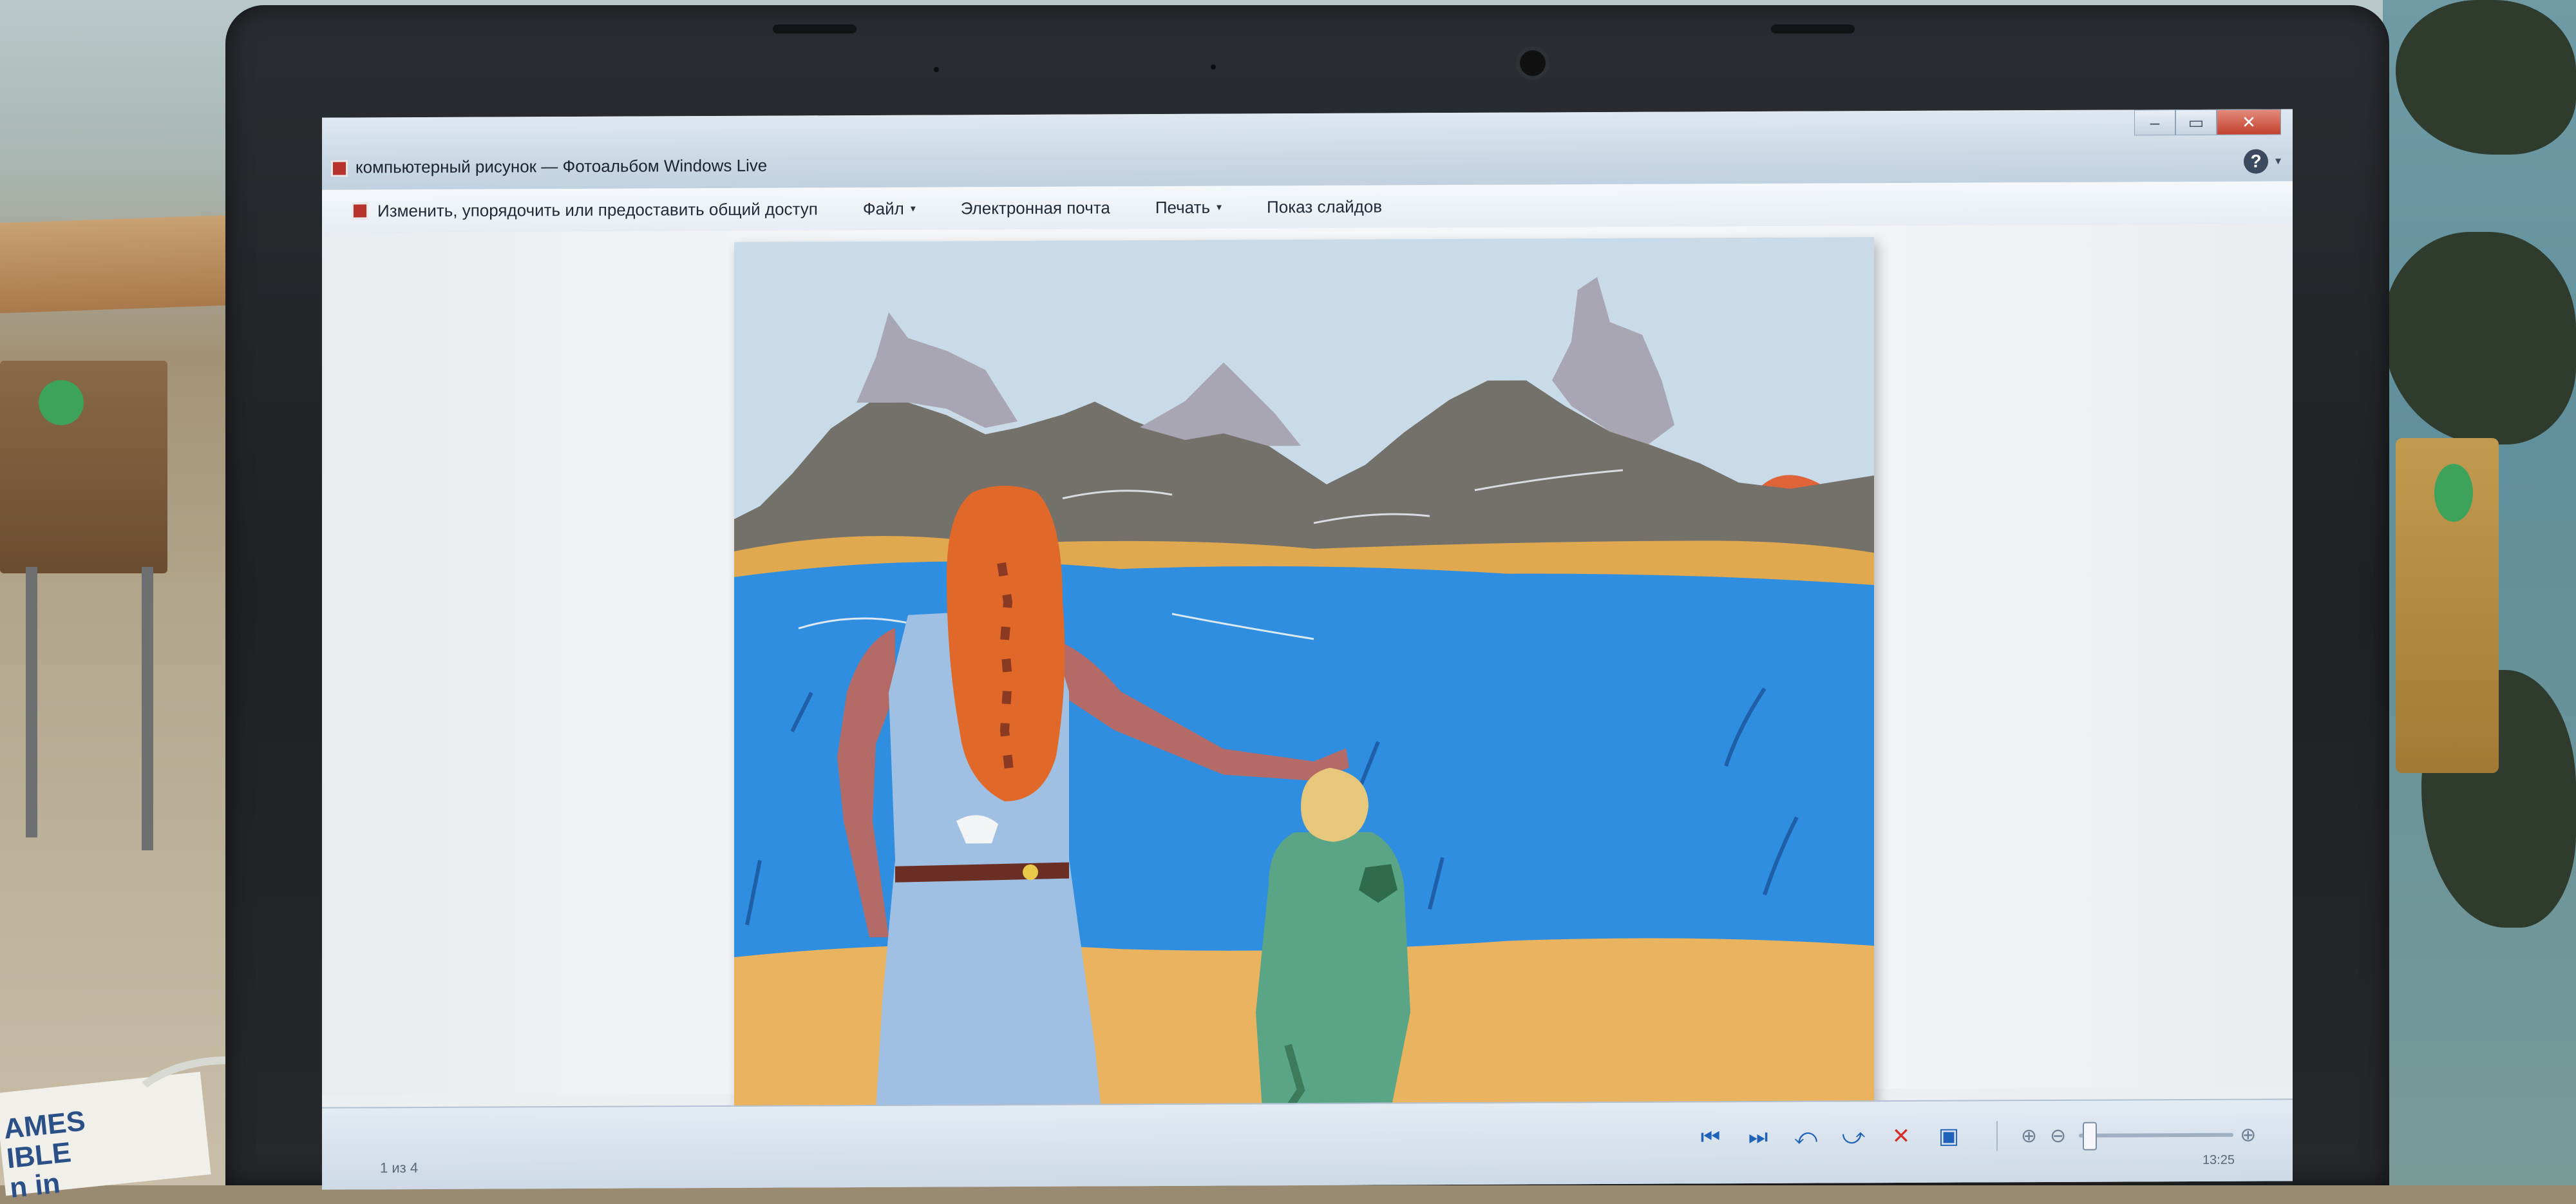 This screenshot has width=2576, height=1204. I want to click on window-controls: – ▭ ✕, so click(2207, 125).